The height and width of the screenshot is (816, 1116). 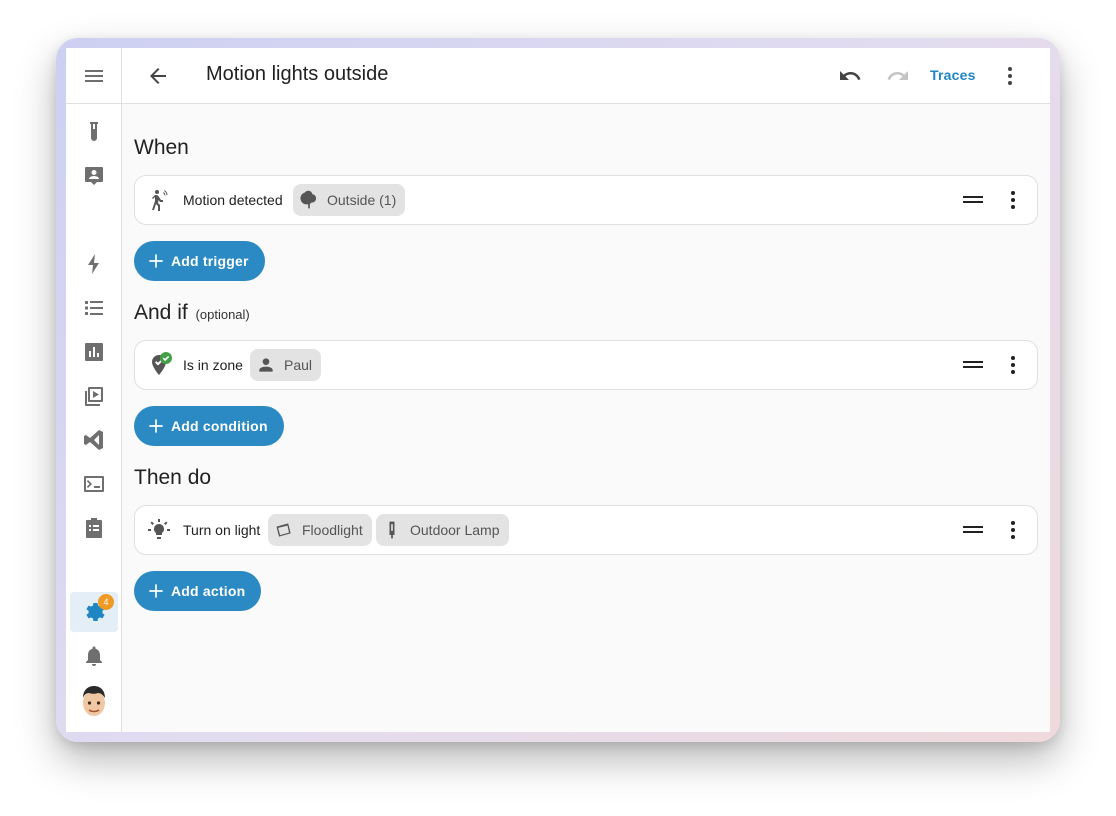 What do you see at coordinates (586, 200) in the screenshot?
I see `trigger-row: Motion detected Outside (1)` at bounding box center [586, 200].